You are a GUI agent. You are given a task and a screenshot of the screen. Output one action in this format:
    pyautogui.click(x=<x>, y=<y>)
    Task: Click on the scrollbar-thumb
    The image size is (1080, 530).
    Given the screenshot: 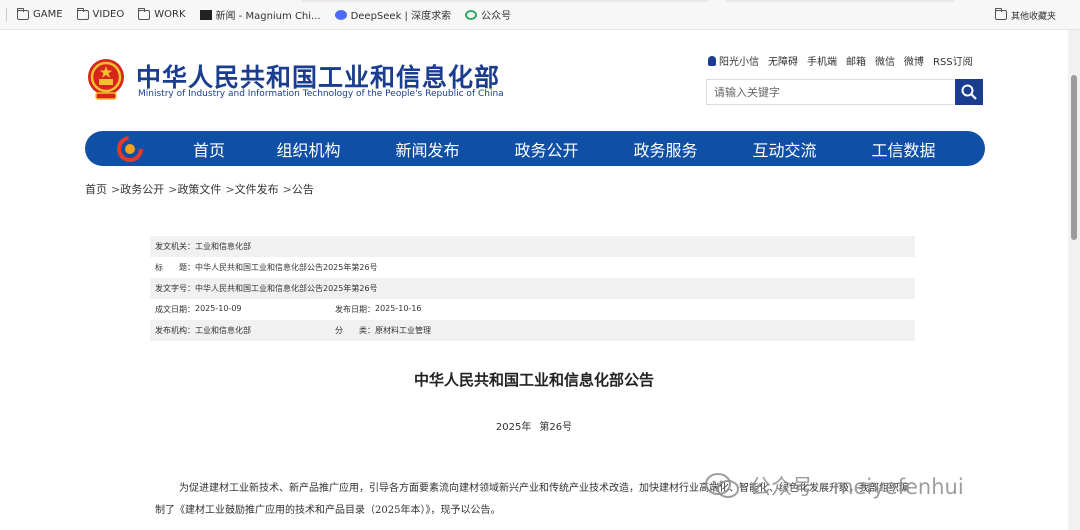 What is the action you would take?
    pyautogui.click(x=1074, y=157)
    